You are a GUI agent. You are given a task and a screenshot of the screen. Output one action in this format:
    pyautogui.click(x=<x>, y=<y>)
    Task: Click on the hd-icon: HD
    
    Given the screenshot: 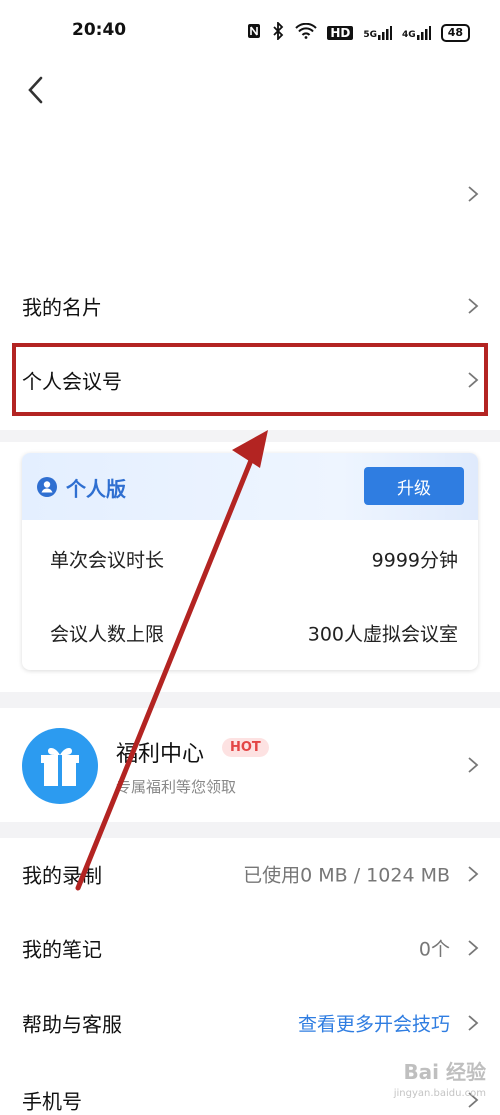 What is the action you would take?
    pyautogui.click(x=340, y=32)
    